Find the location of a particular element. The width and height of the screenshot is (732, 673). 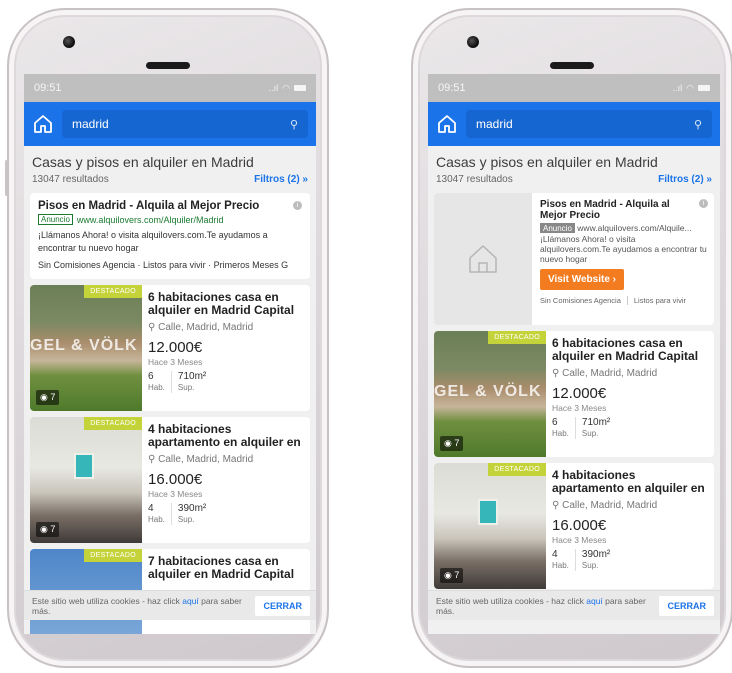

ad-image-placeholder is located at coordinates (483, 259).